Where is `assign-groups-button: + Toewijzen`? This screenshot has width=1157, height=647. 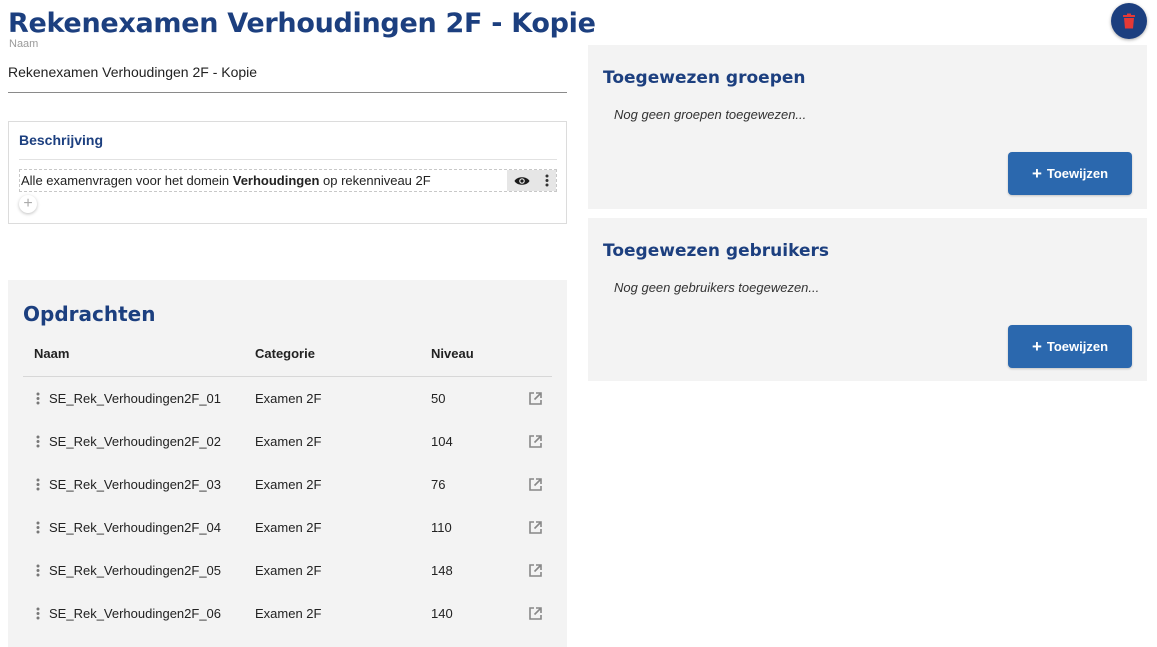
assign-groups-button: + Toewijzen is located at coordinates (1070, 173).